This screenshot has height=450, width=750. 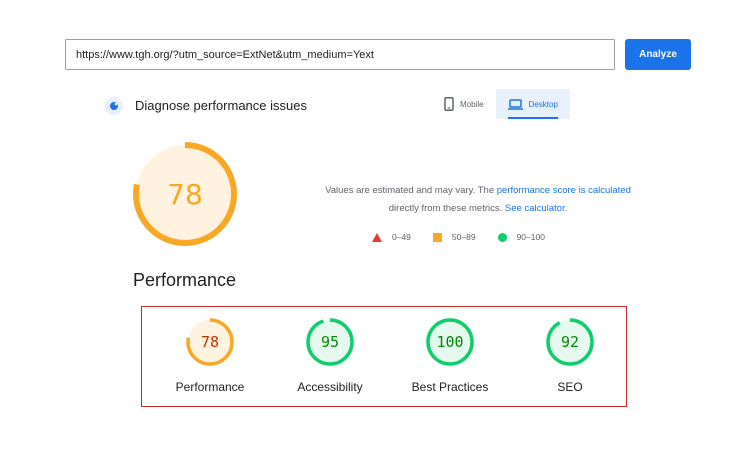 What do you see at coordinates (658, 54) in the screenshot?
I see `analyze-button: Analyze` at bounding box center [658, 54].